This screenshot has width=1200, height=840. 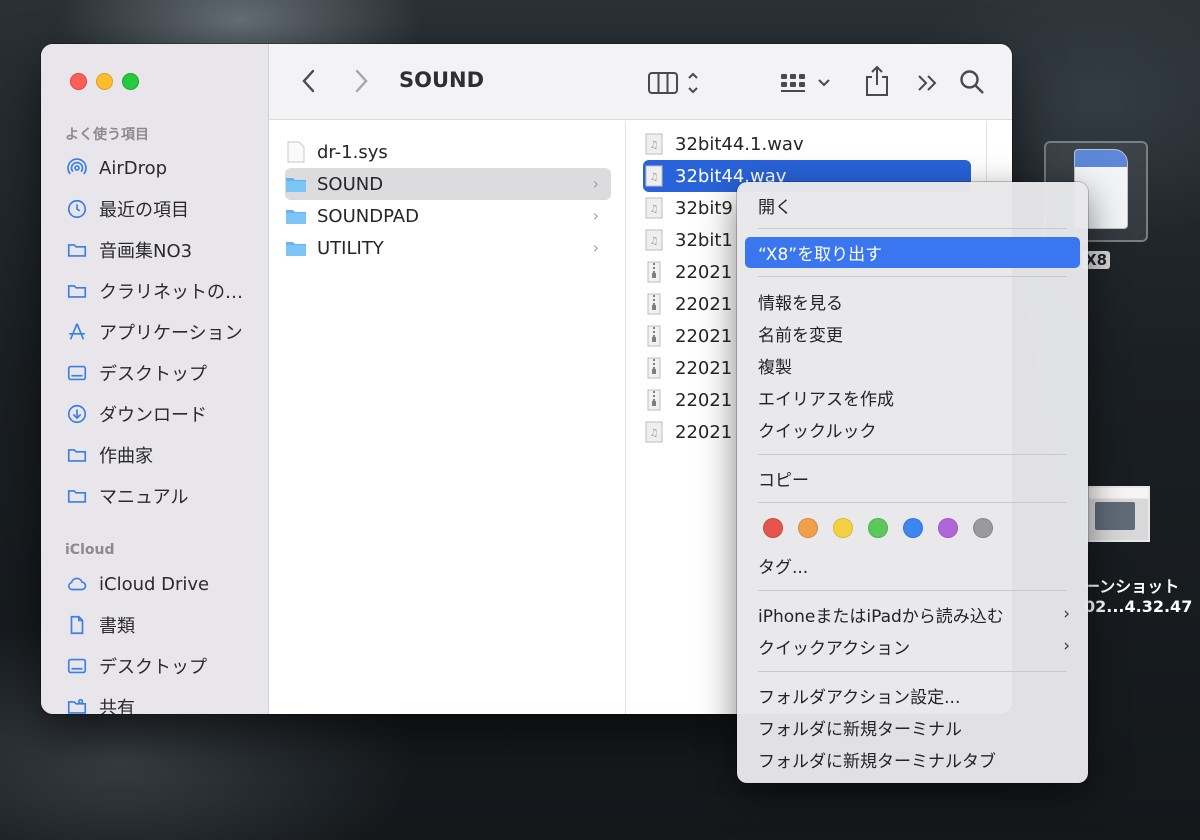 What do you see at coordinates (675, 83) in the screenshot?
I see `view-mode-button` at bounding box center [675, 83].